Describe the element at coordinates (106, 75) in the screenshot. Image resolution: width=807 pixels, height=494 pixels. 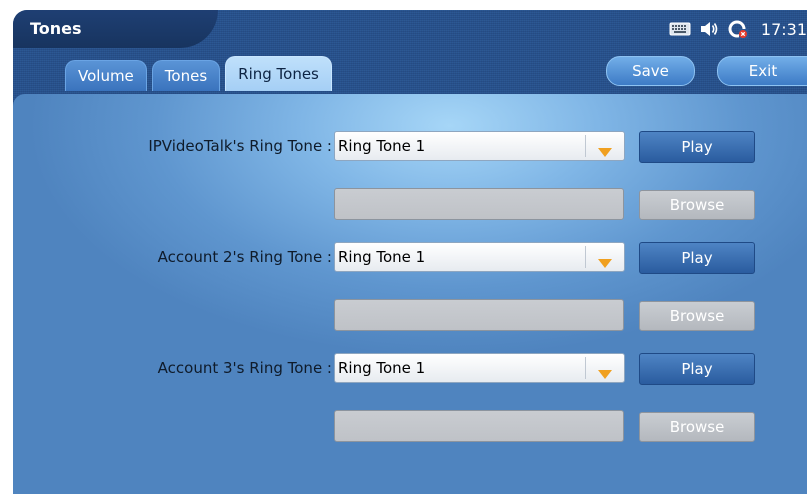
I see `tab-volume: Volume` at that location.